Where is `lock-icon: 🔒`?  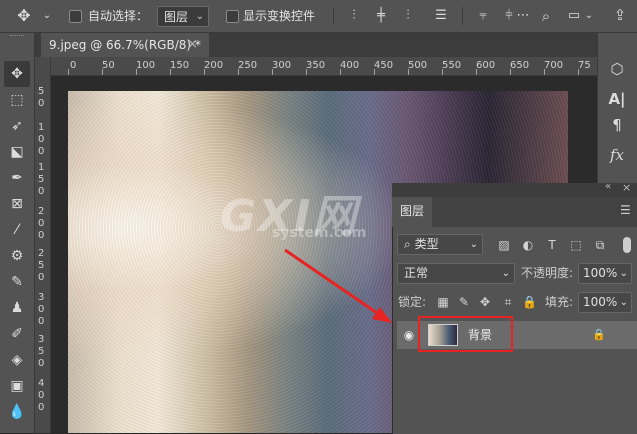 lock-icon: 🔒 is located at coordinates (599, 335).